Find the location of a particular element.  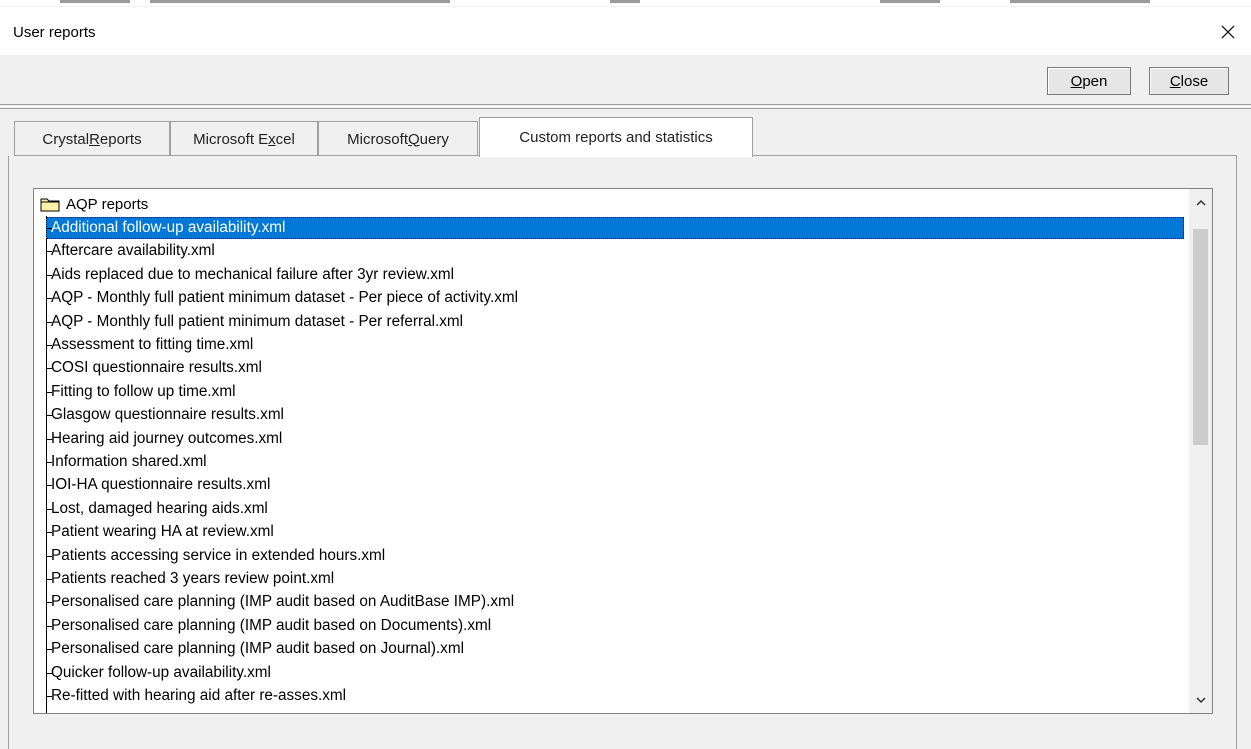

panel-left-edge is located at coordinates (8, 452).